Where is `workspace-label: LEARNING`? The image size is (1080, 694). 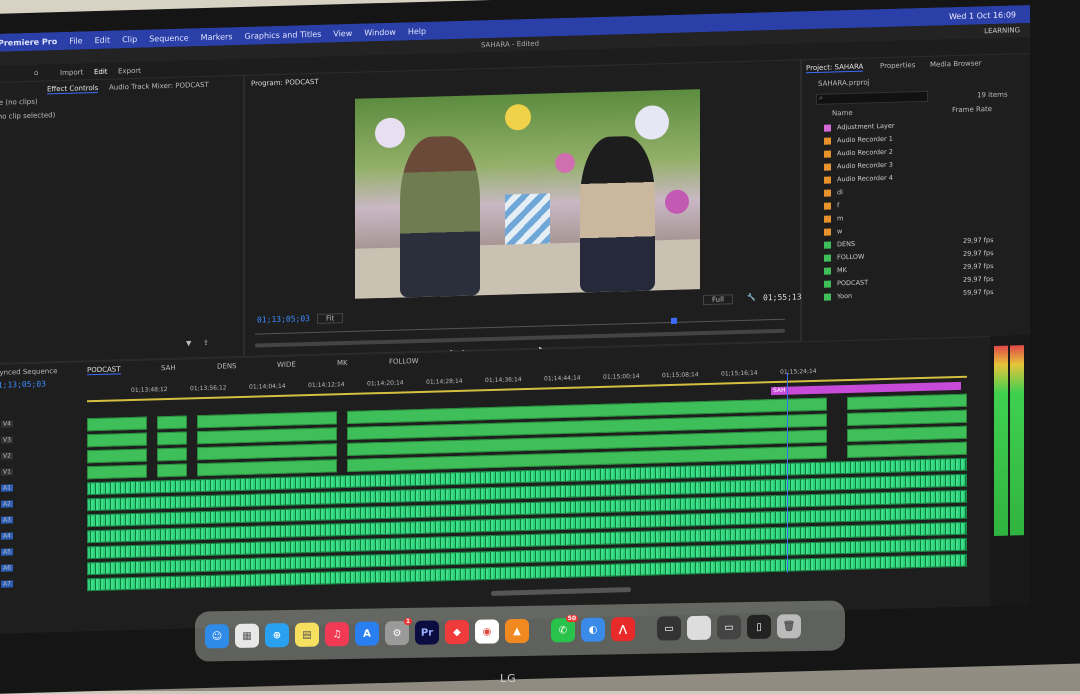
workspace-label: LEARNING is located at coordinates (1002, 30).